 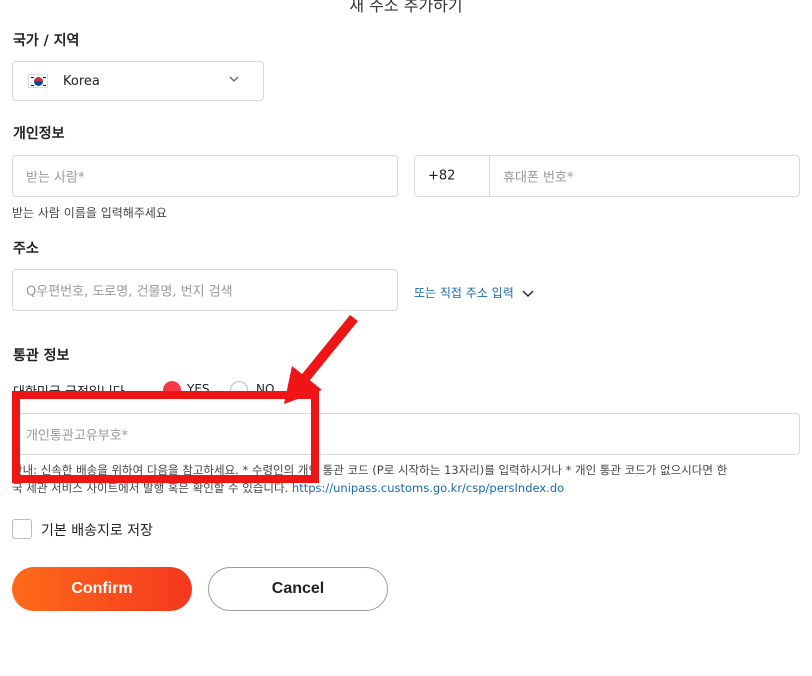 I want to click on korea-flag-icon, so click(x=38, y=81).